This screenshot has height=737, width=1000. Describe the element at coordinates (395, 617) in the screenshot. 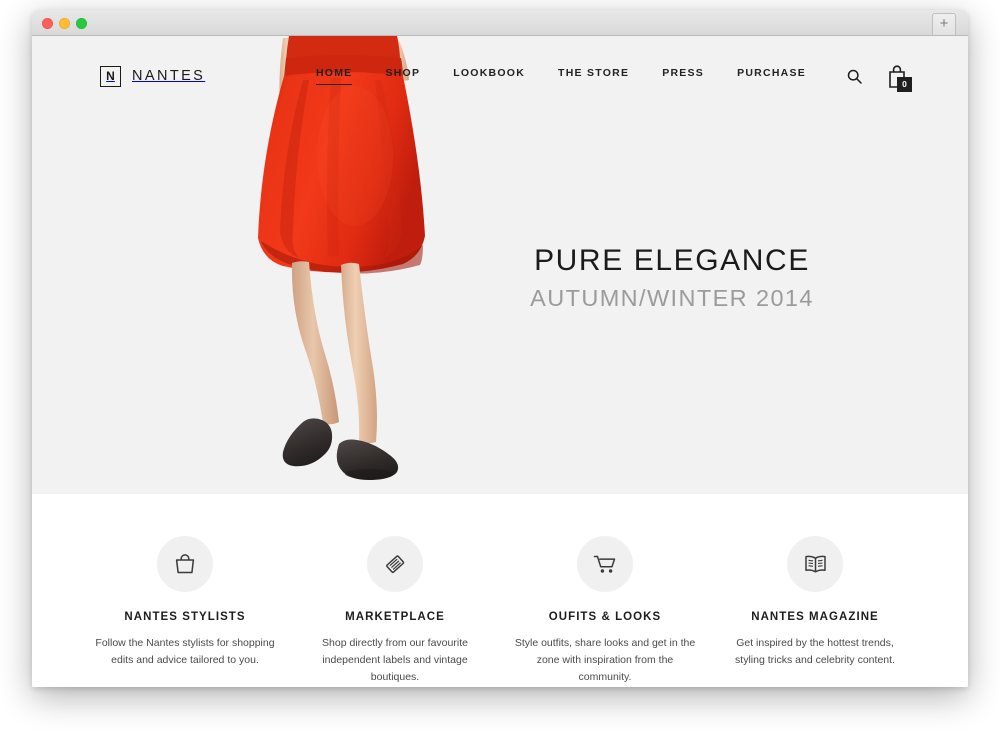

I see `feature-title: MARKETPLACE` at that location.